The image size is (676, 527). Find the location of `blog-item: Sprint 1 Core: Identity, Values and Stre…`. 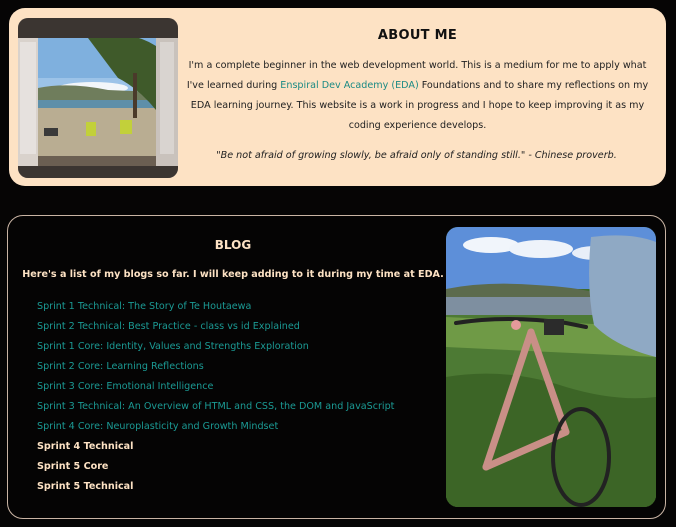

blog-item: Sprint 1 Core: Identity, Values and Stre… is located at coordinates (215, 347).